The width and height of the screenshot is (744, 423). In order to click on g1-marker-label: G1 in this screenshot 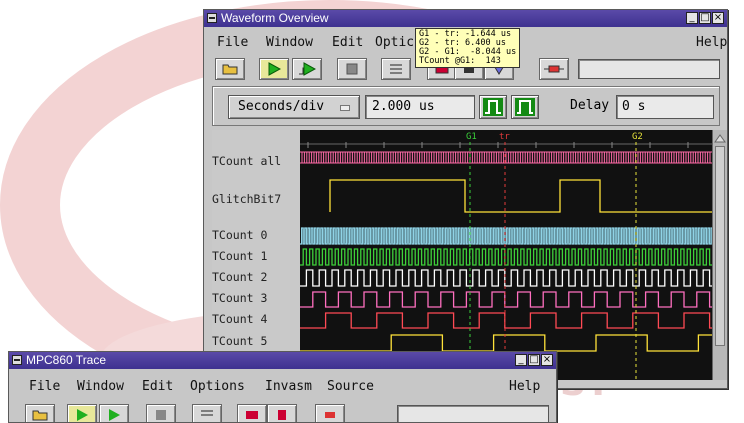, I will do `click(471, 137)`.